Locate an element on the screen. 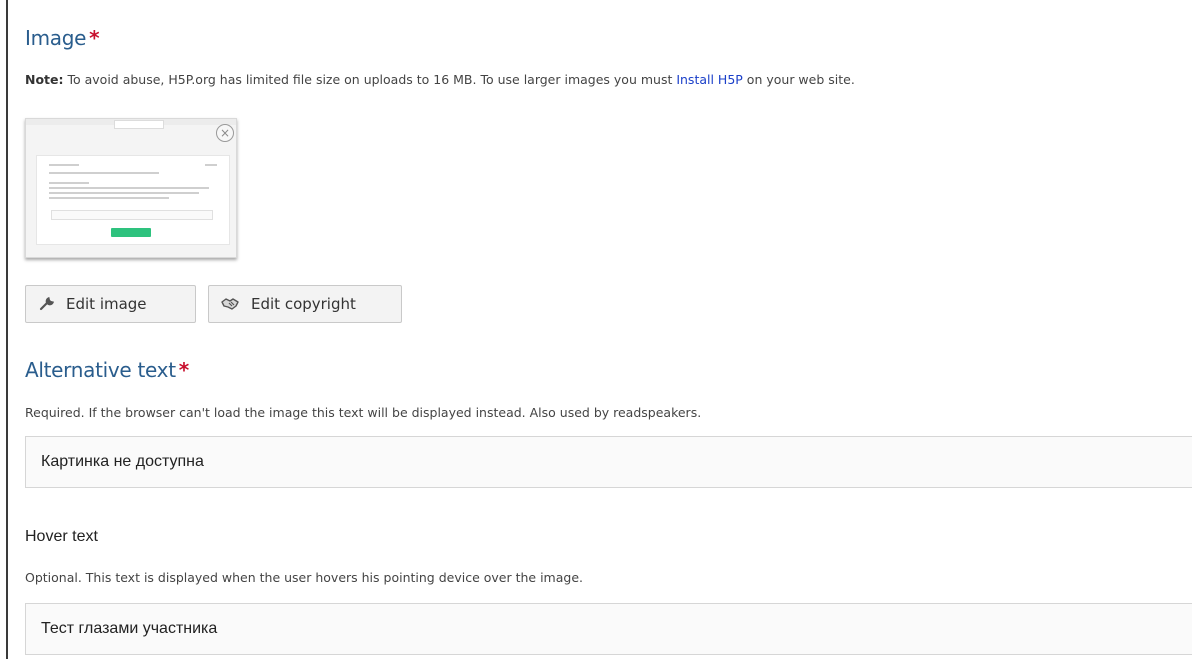 The image size is (1192, 659). thumbnail-dialog is located at coordinates (133, 200).